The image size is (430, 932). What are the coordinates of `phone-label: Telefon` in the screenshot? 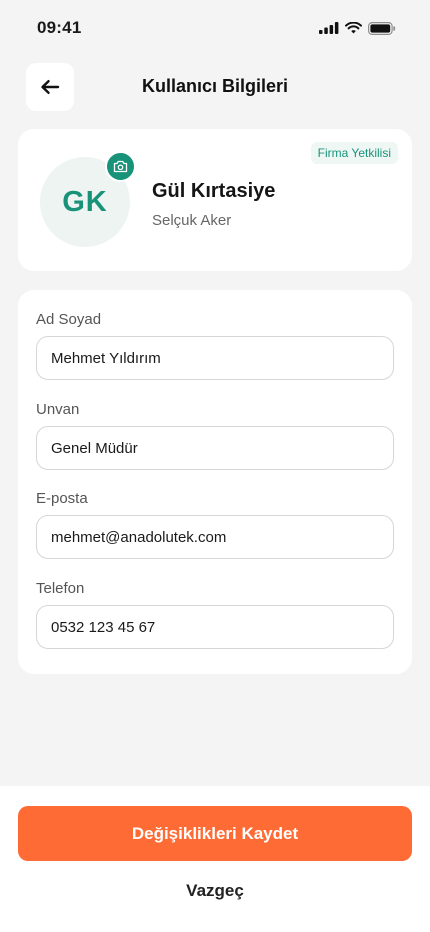 It's located at (60, 588).